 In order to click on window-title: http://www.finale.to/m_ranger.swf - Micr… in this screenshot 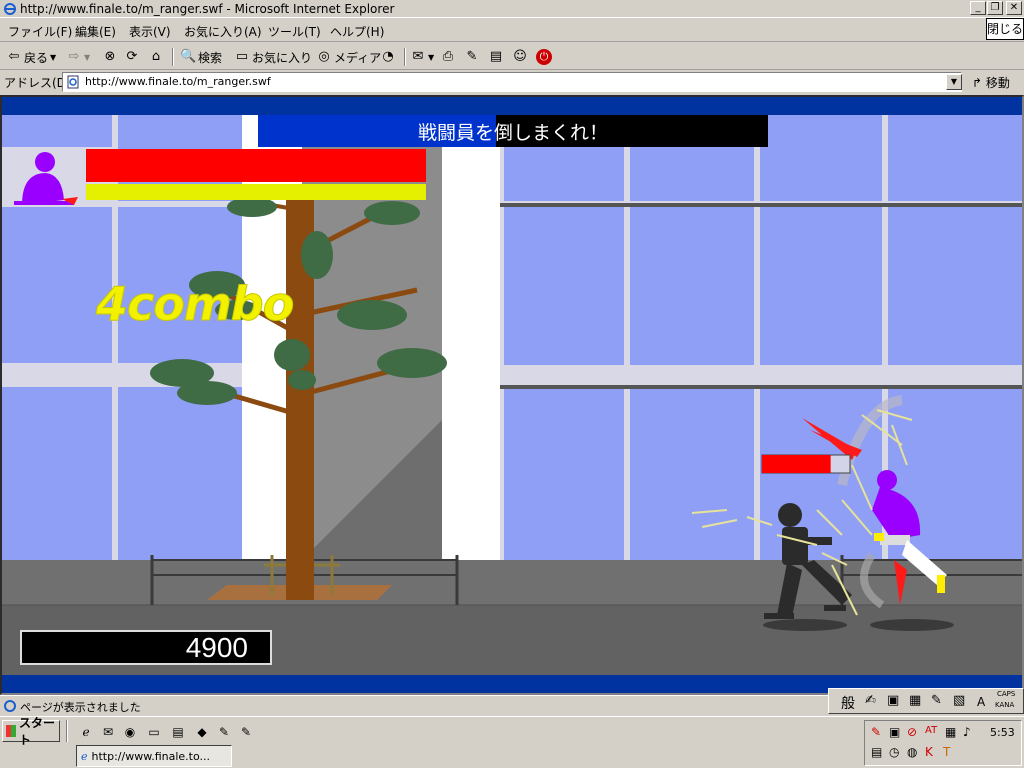, I will do `click(207, 9)`.